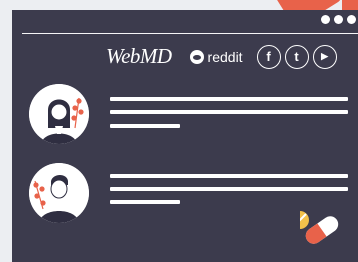  I want to click on window-controls, so click(338, 19).